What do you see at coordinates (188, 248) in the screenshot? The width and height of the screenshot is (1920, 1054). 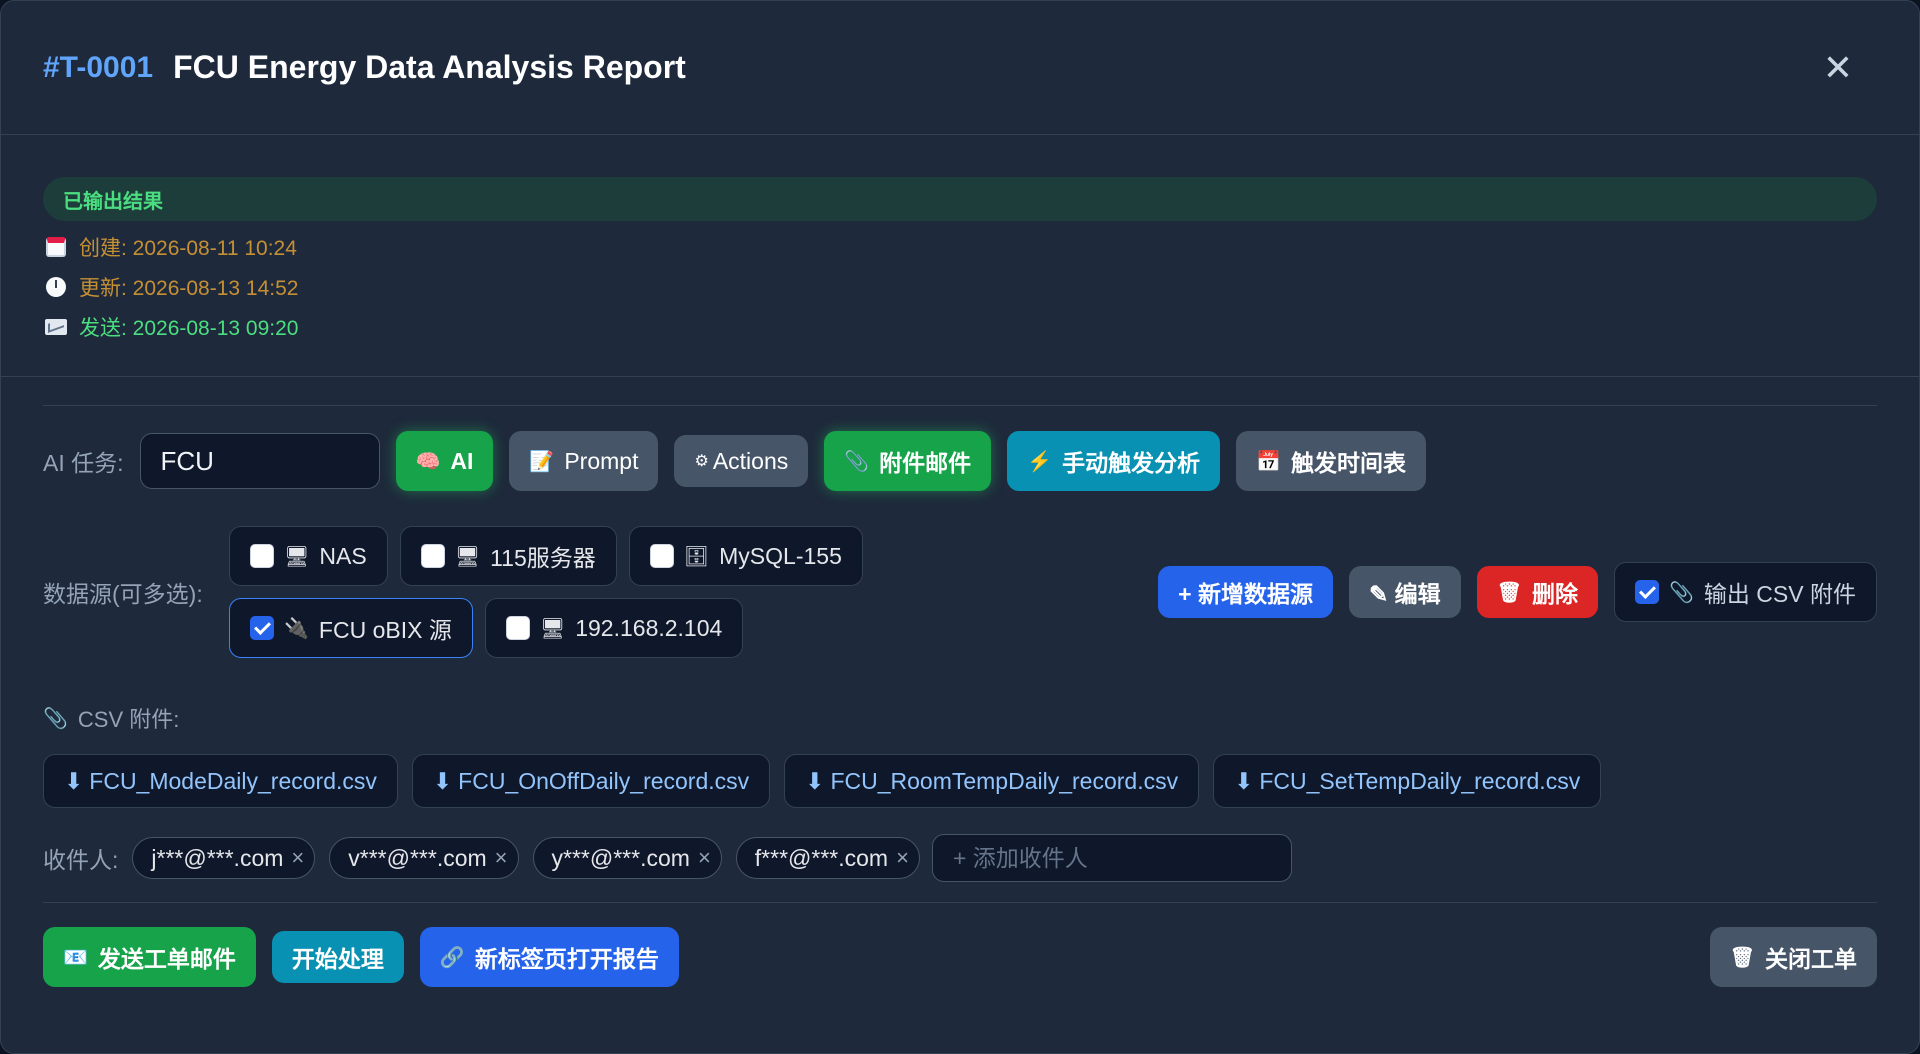 I see `created-time: 创建: 2026-08-11 10:24` at bounding box center [188, 248].